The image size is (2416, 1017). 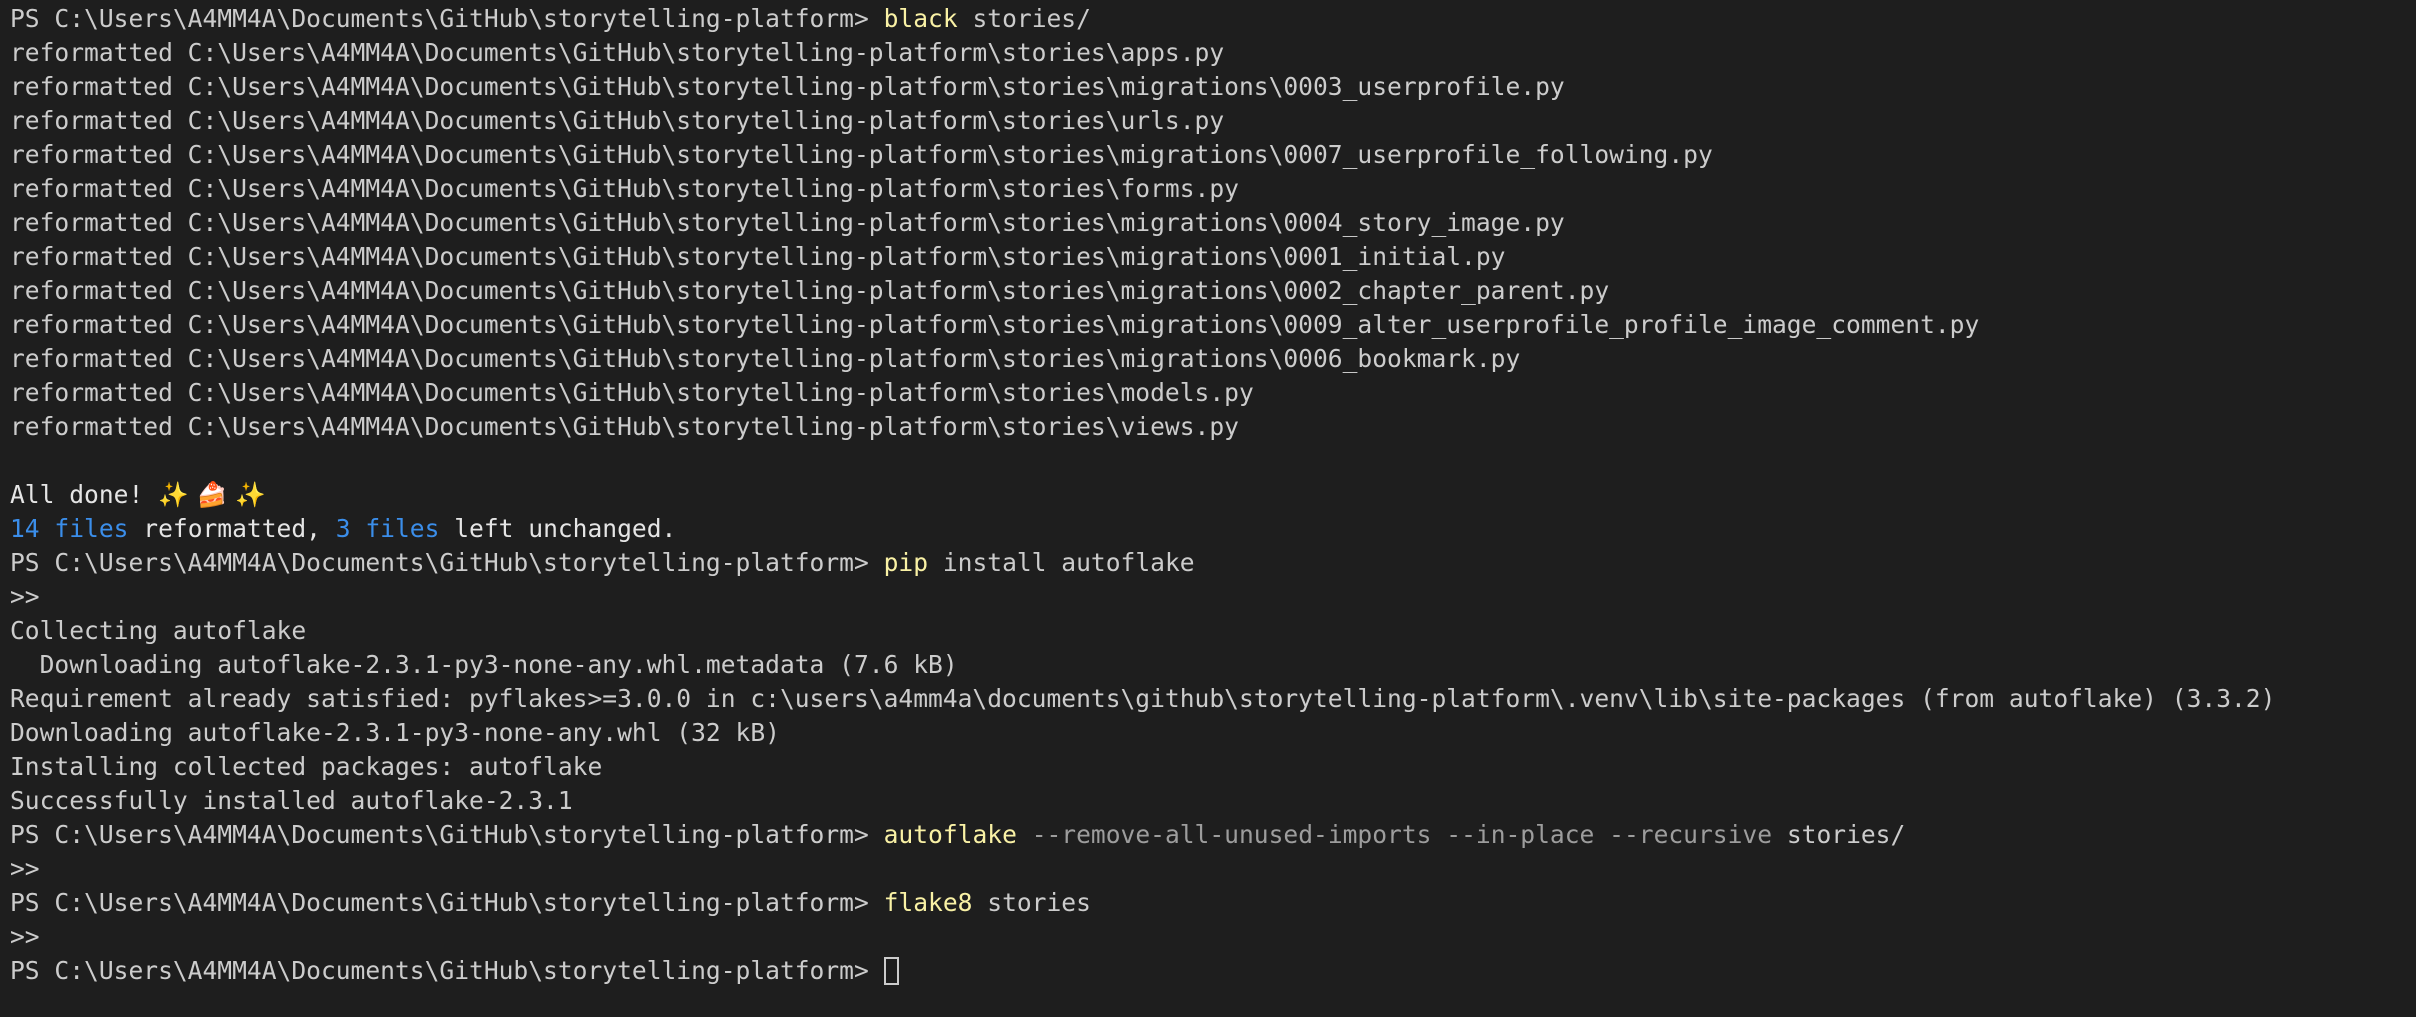 What do you see at coordinates (920, 18) in the screenshot?
I see `command-name: black` at bounding box center [920, 18].